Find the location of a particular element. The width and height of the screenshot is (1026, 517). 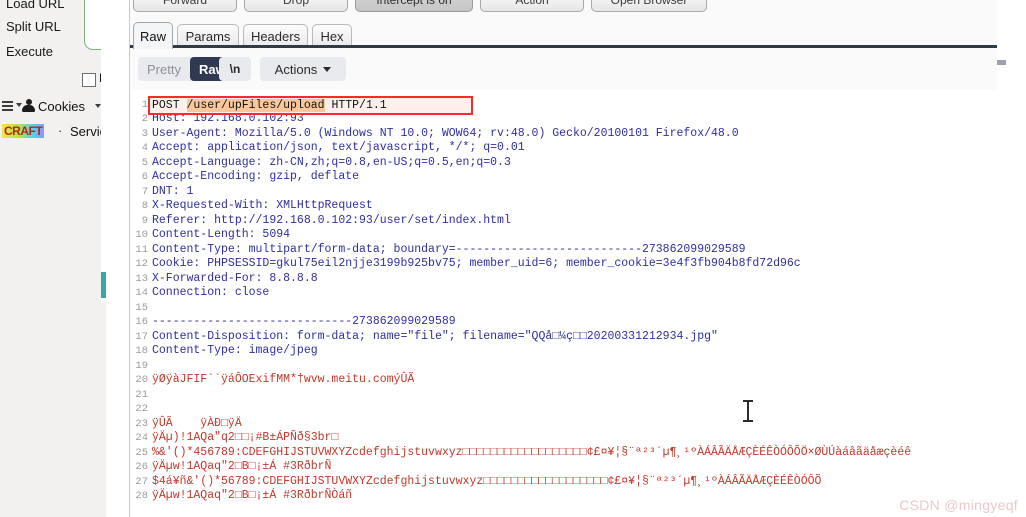

execute-link: Execute is located at coordinates (29, 51).